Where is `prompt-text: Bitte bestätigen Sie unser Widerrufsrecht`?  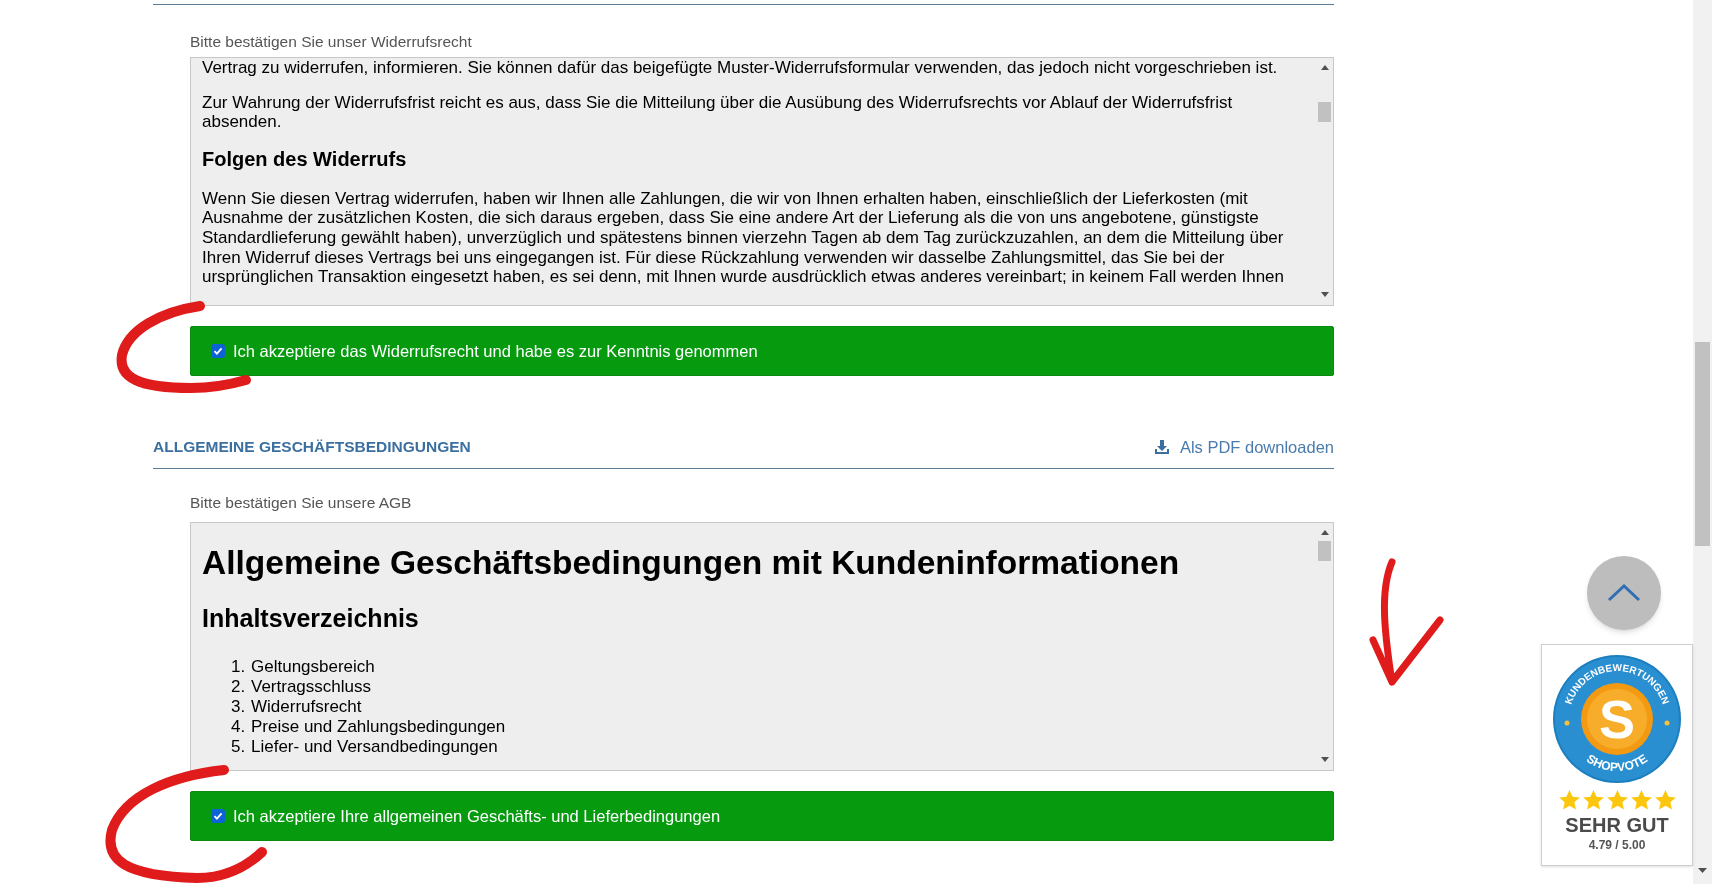
prompt-text: Bitte bestätigen Sie unser Widerrufsrecht is located at coordinates (331, 42).